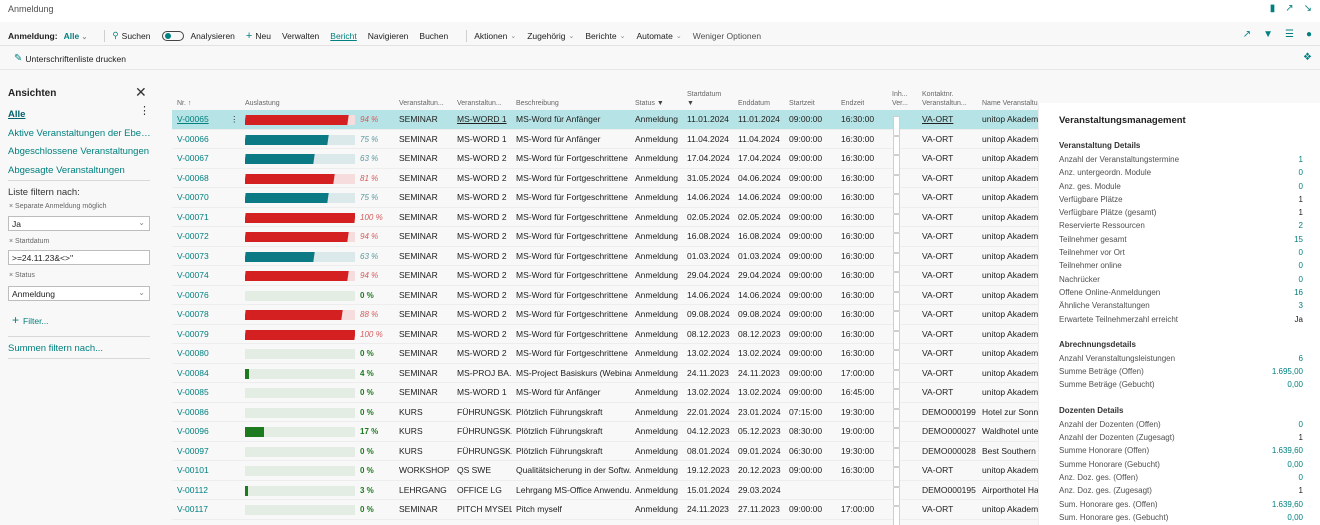 Image resolution: width=1320 pixels, height=525 pixels. What do you see at coordinates (193, 374) in the screenshot?
I see `cell-nr-link: V-00084` at bounding box center [193, 374].